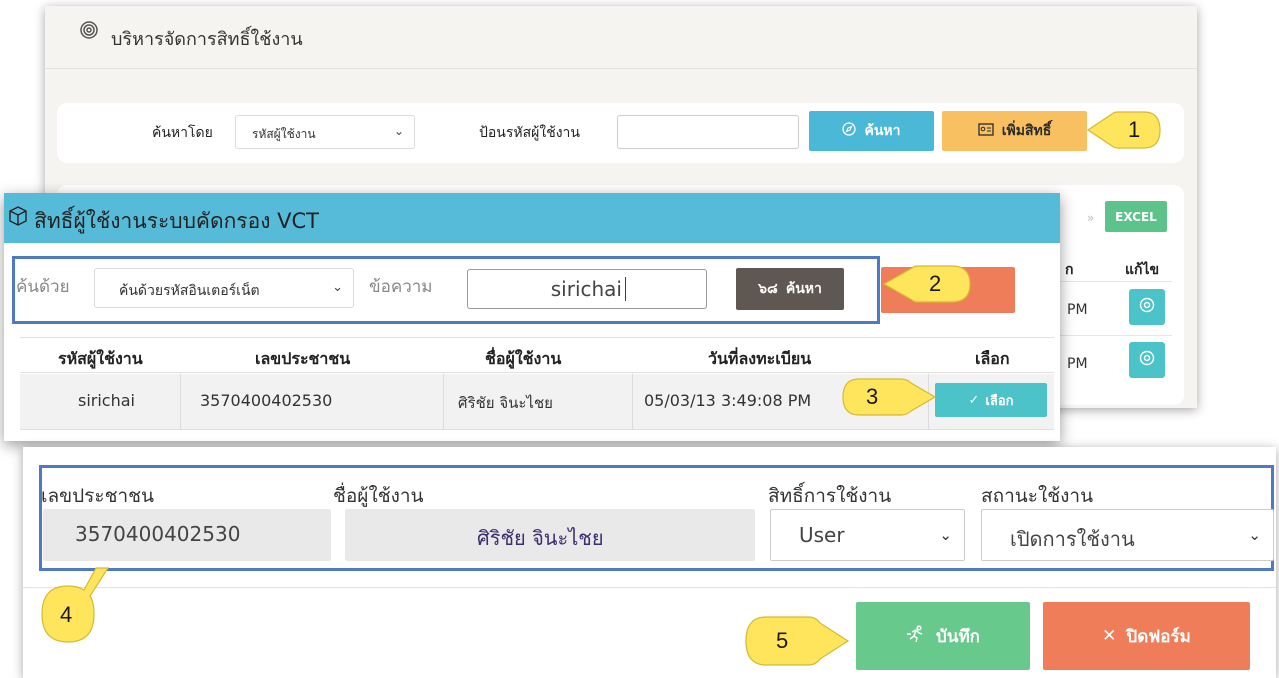 The image size is (1279, 678). What do you see at coordinates (728, 400) in the screenshot?
I see `cell-registered: 05/03/13 3:49:08 PM` at bounding box center [728, 400].